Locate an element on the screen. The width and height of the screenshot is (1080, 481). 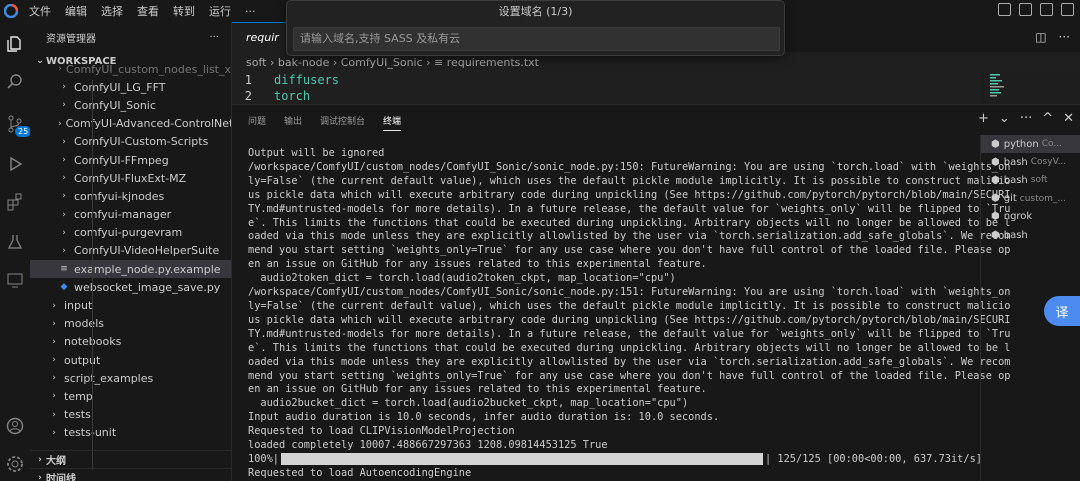
tree-item: › ComfyUI_custom_nodes_list_x is located at coordinates (130, 69).